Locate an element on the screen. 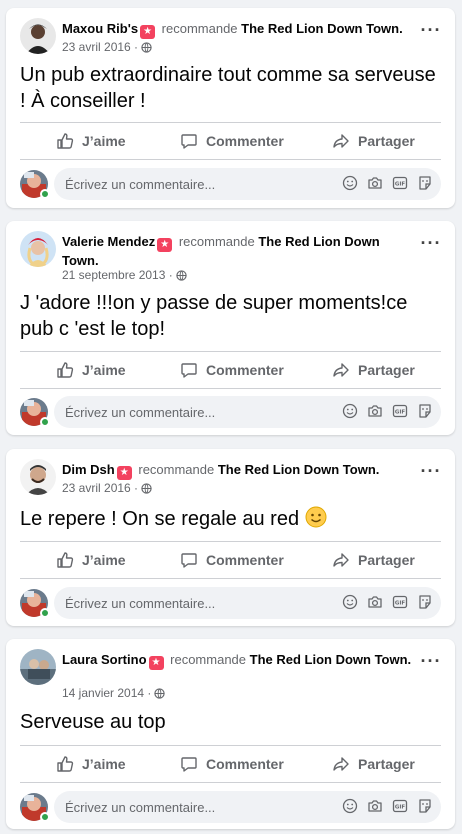 This screenshot has width=462, height=834. author-name: Maxou Rib's is located at coordinates (100, 28).